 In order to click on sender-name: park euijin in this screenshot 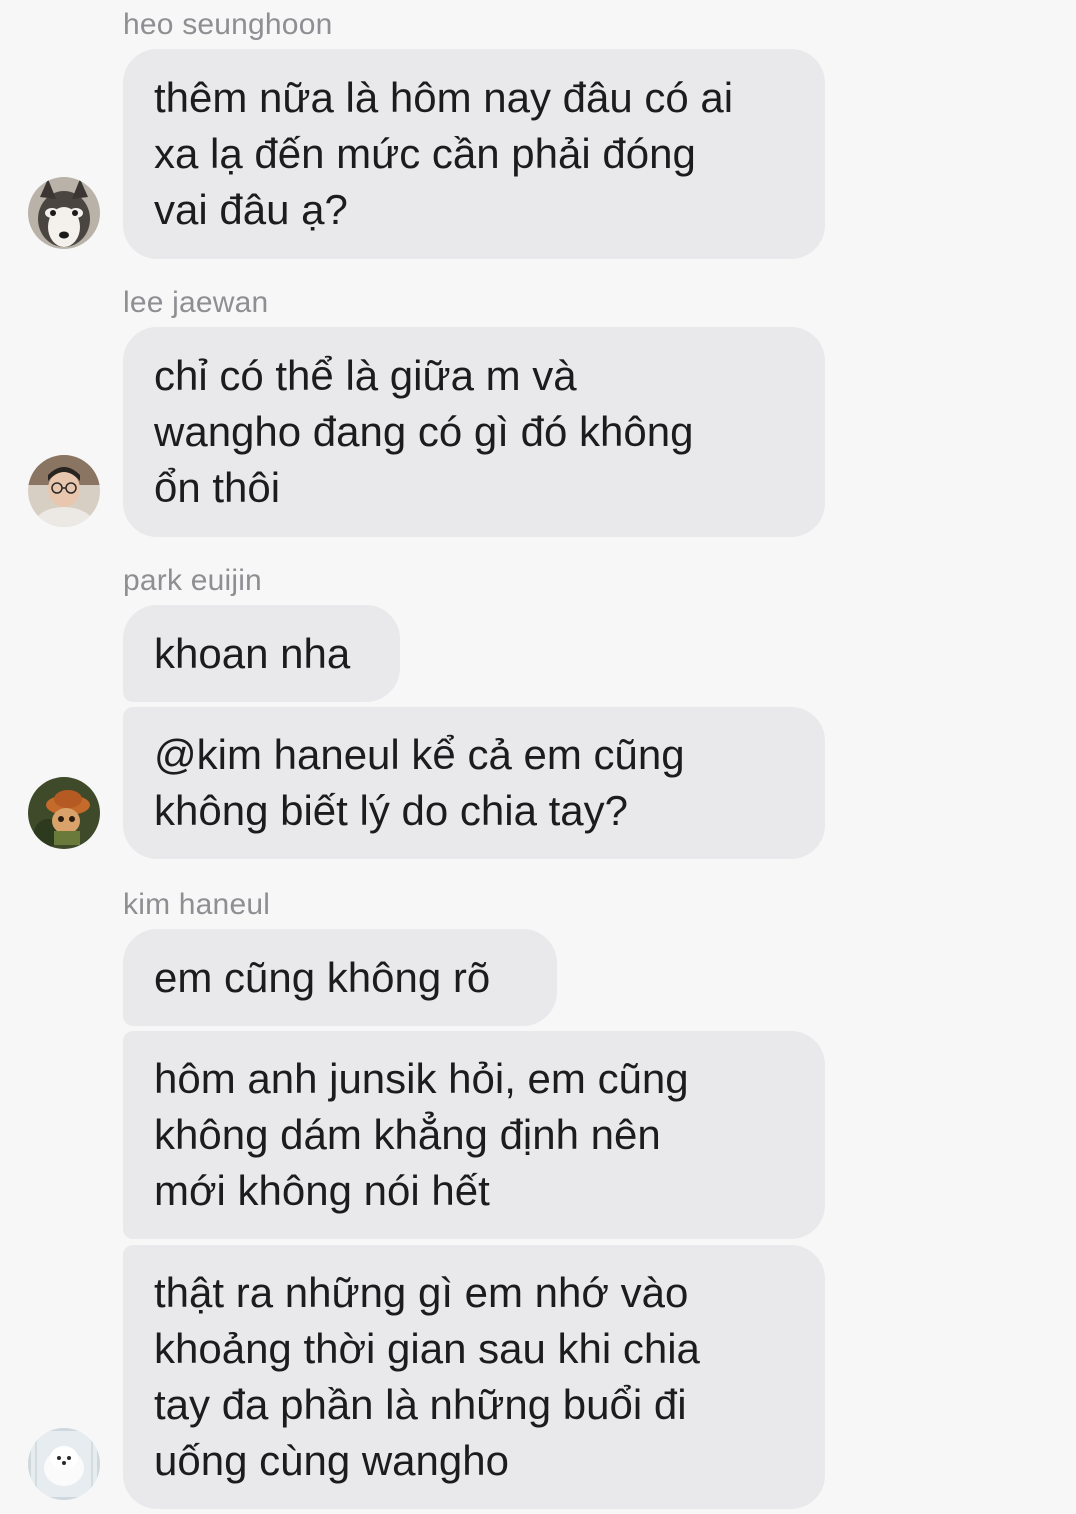, I will do `click(192, 580)`.